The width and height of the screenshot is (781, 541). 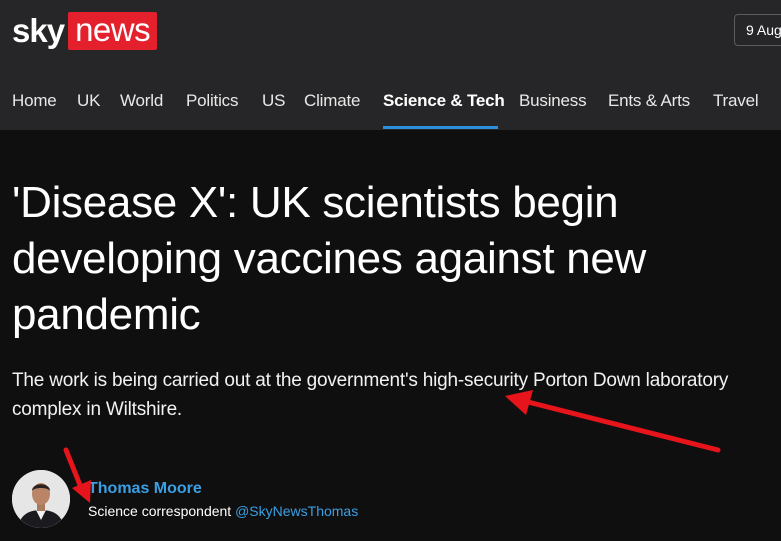 I want to click on nav-item-ents-arts: Ents & Arts, so click(x=649, y=101).